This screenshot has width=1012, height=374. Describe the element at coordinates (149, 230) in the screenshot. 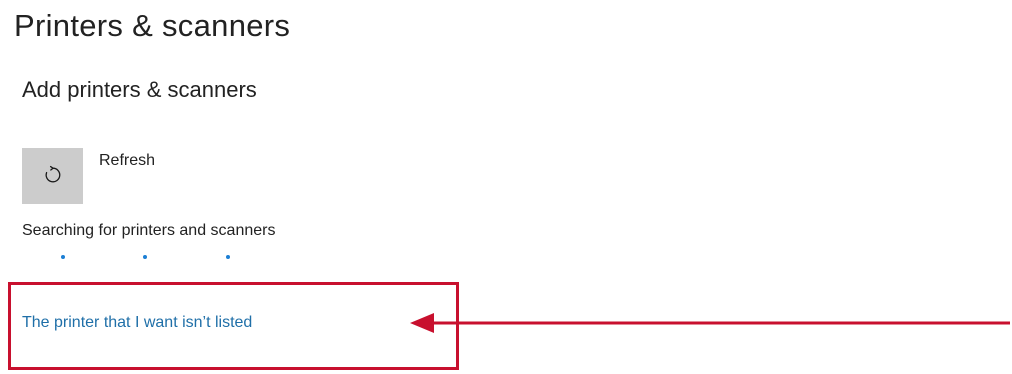

I see `searching-status-text: Searching for printers and scanners` at that location.